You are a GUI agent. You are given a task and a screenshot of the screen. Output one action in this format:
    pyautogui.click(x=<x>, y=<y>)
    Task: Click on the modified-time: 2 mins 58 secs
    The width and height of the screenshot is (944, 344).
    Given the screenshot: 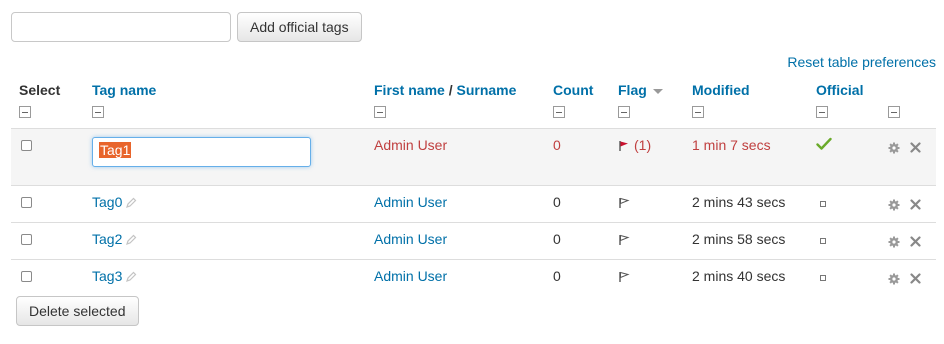 What is the action you would take?
    pyautogui.click(x=746, y=241)
    